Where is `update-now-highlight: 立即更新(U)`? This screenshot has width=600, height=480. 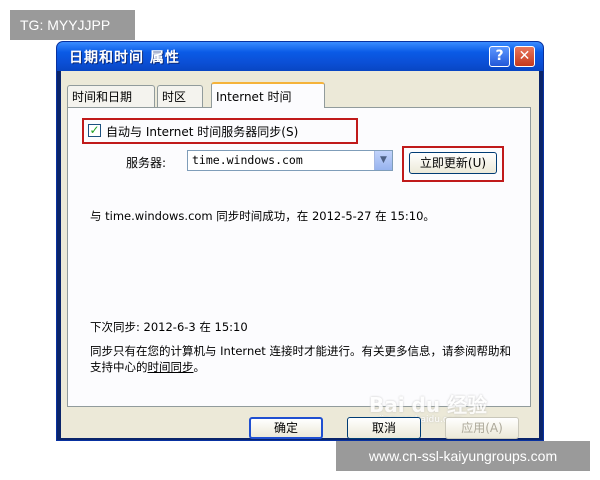
update-now-highlight: 立即更新(U) is located at coordinates (453, 164).